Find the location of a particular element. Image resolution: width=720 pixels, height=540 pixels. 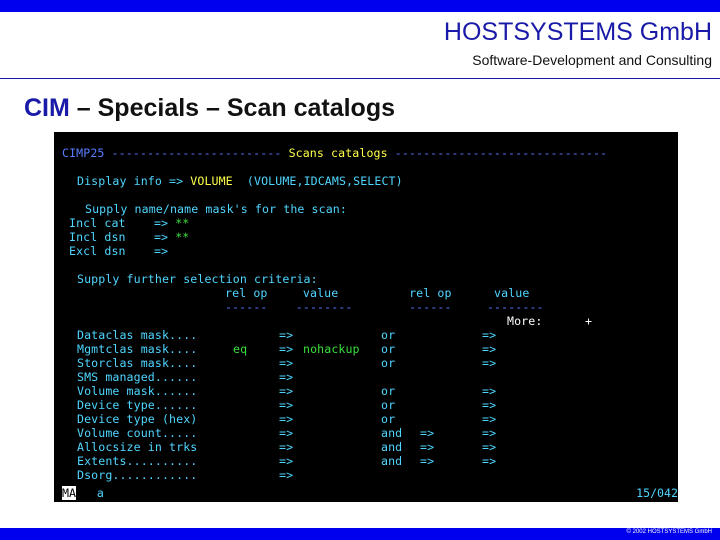

slide-title: CIM – Specials – Scan catalogs is located at coordinates (209, 108).